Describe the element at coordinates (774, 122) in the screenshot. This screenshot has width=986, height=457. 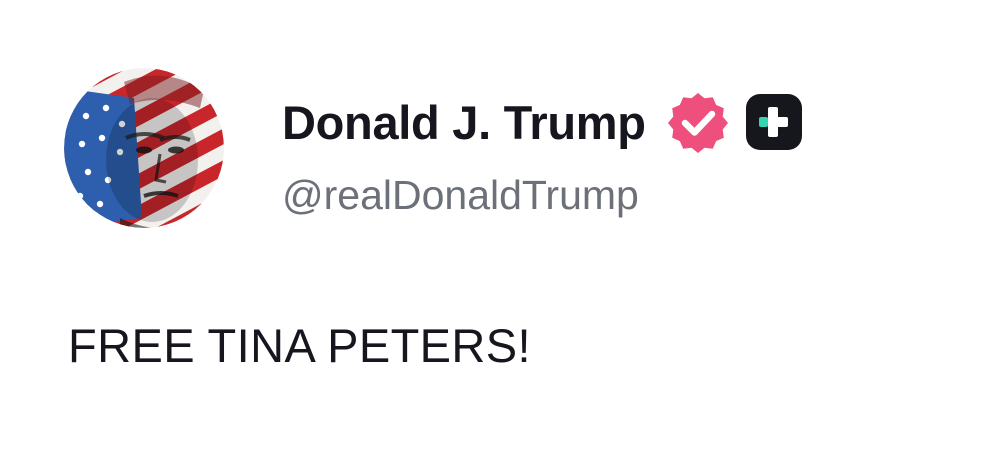
I see `plus-badge-icon` at that location.